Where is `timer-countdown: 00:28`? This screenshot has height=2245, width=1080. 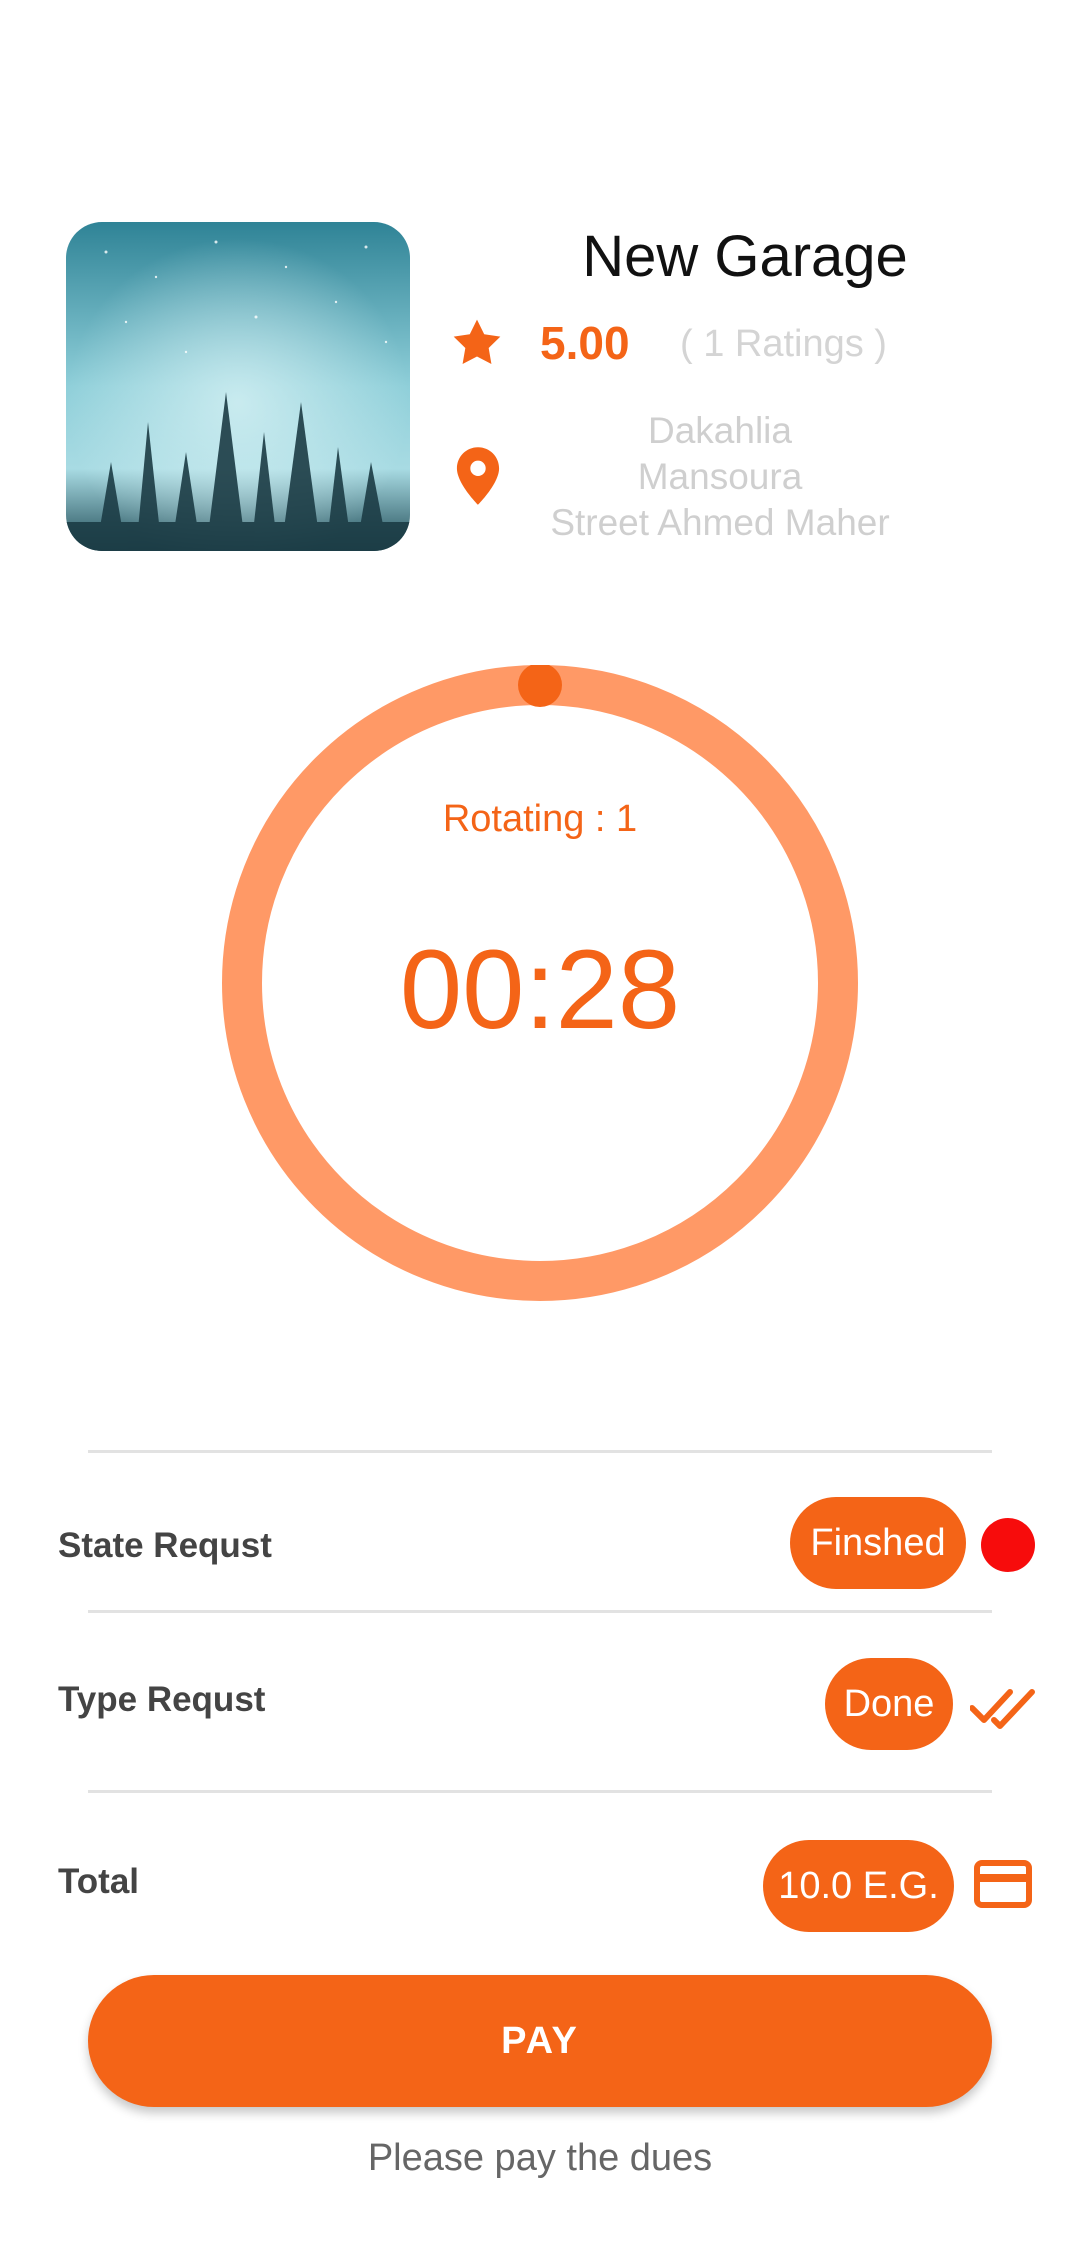 timer-countdown: 00:28 is located at coordinates (540, 989).